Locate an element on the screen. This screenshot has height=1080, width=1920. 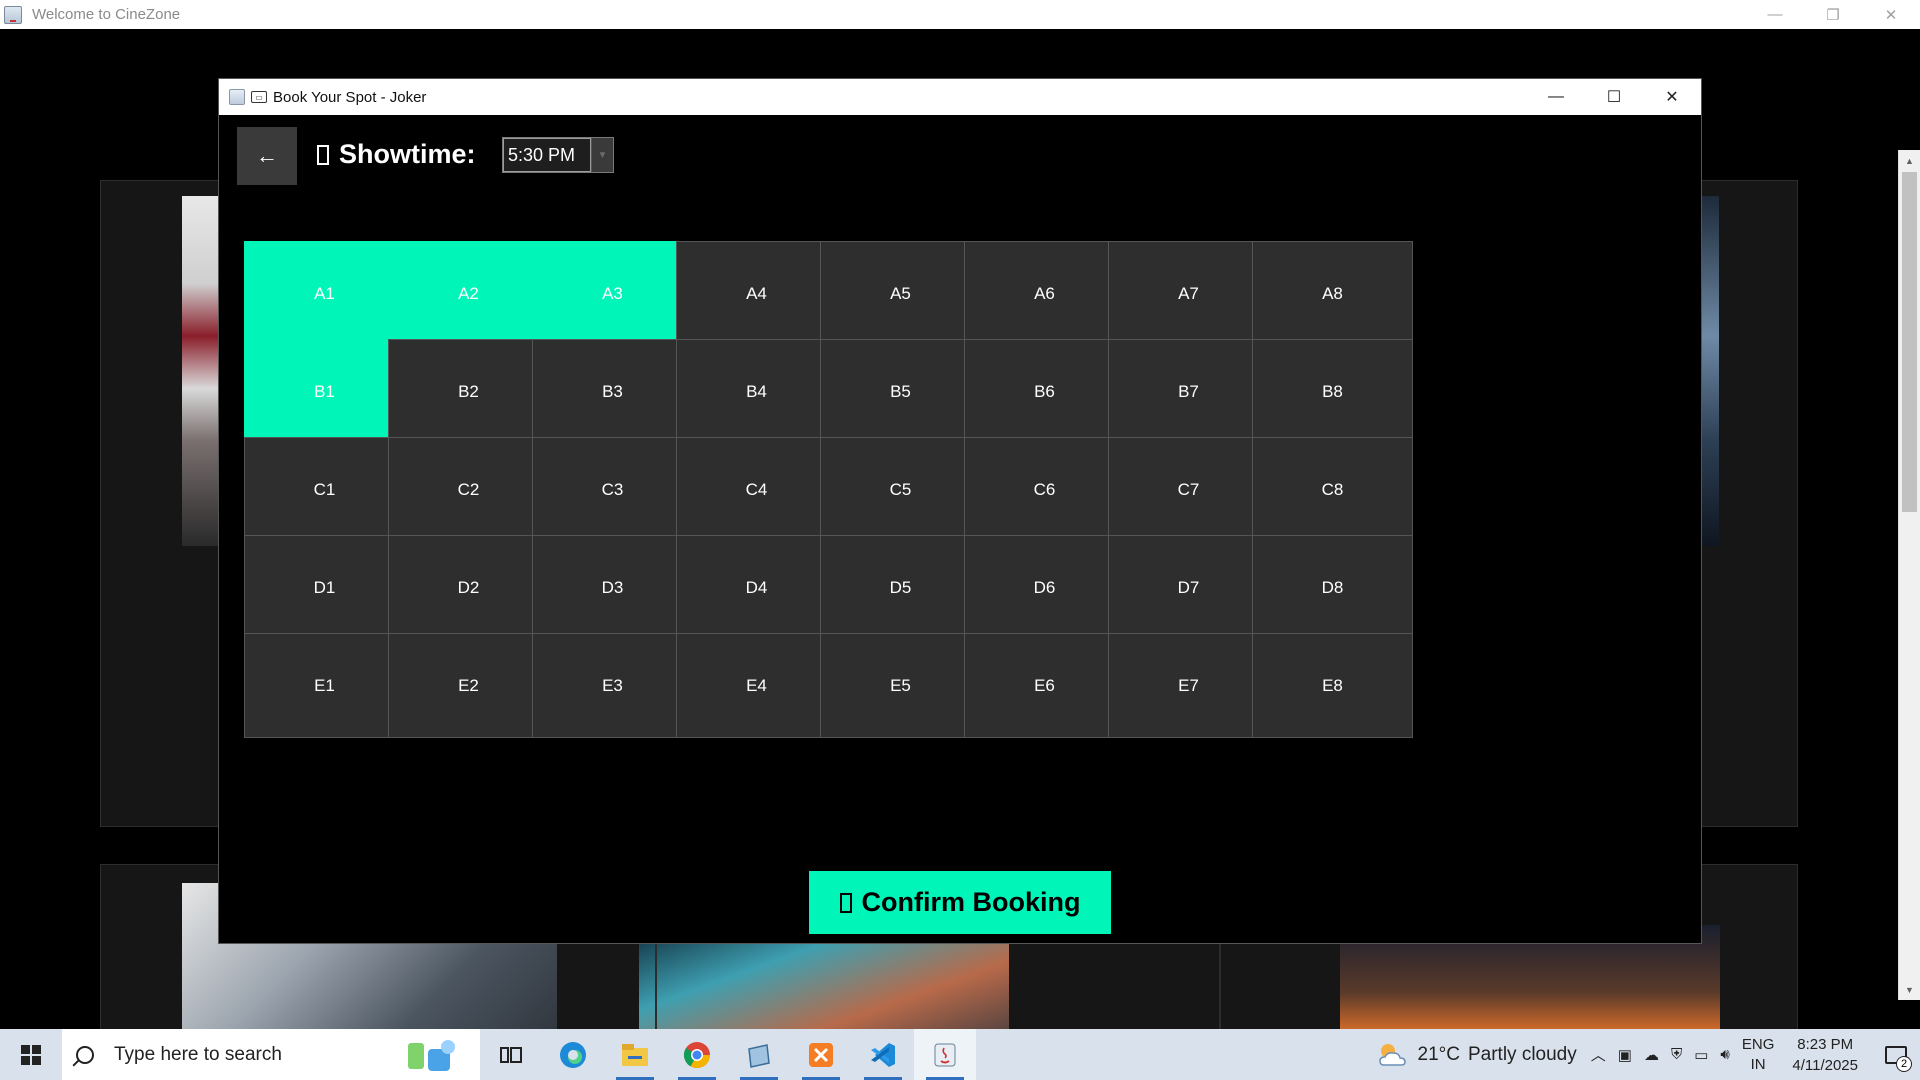
chrome-icon is located at coordinates (697, 1054).